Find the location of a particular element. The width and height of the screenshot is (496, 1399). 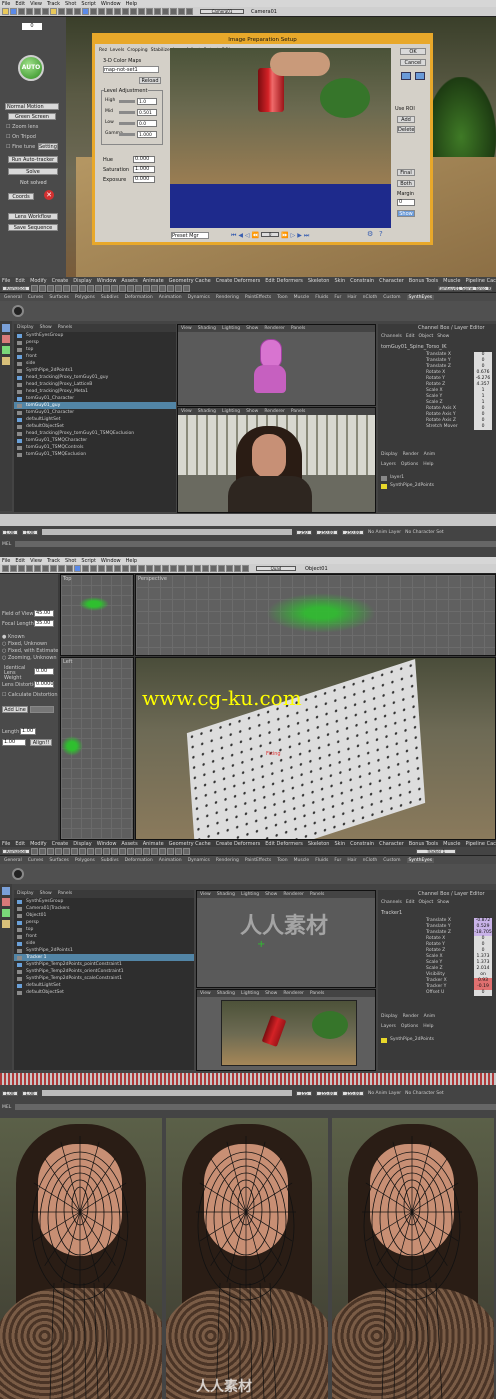

coords-button: Coords is located at coordinates (21, 196).